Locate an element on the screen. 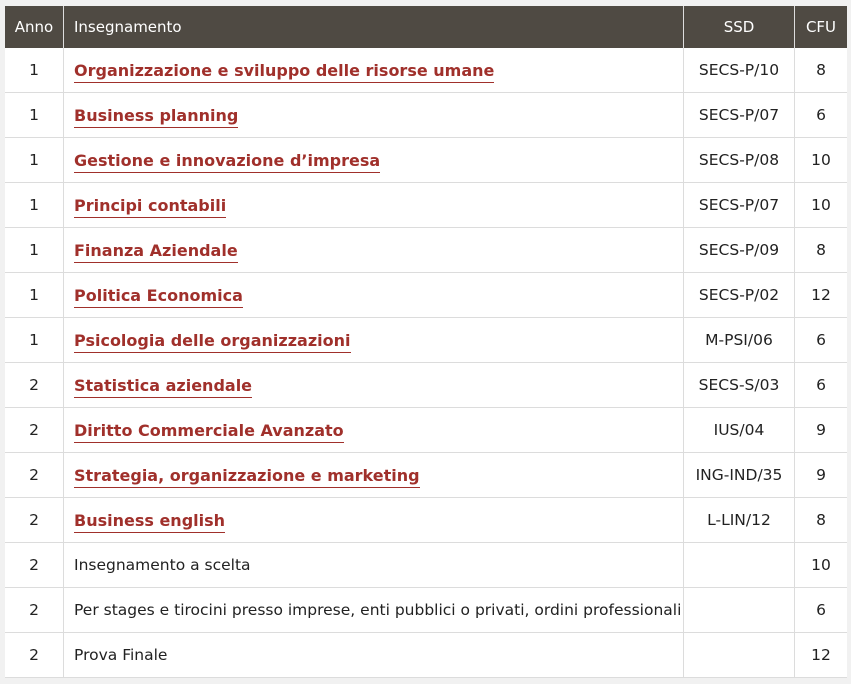 This screenshot has width=851, height=684. cell-insegnamento: Insegnamento a scelta is located at coordinates (373, 565).